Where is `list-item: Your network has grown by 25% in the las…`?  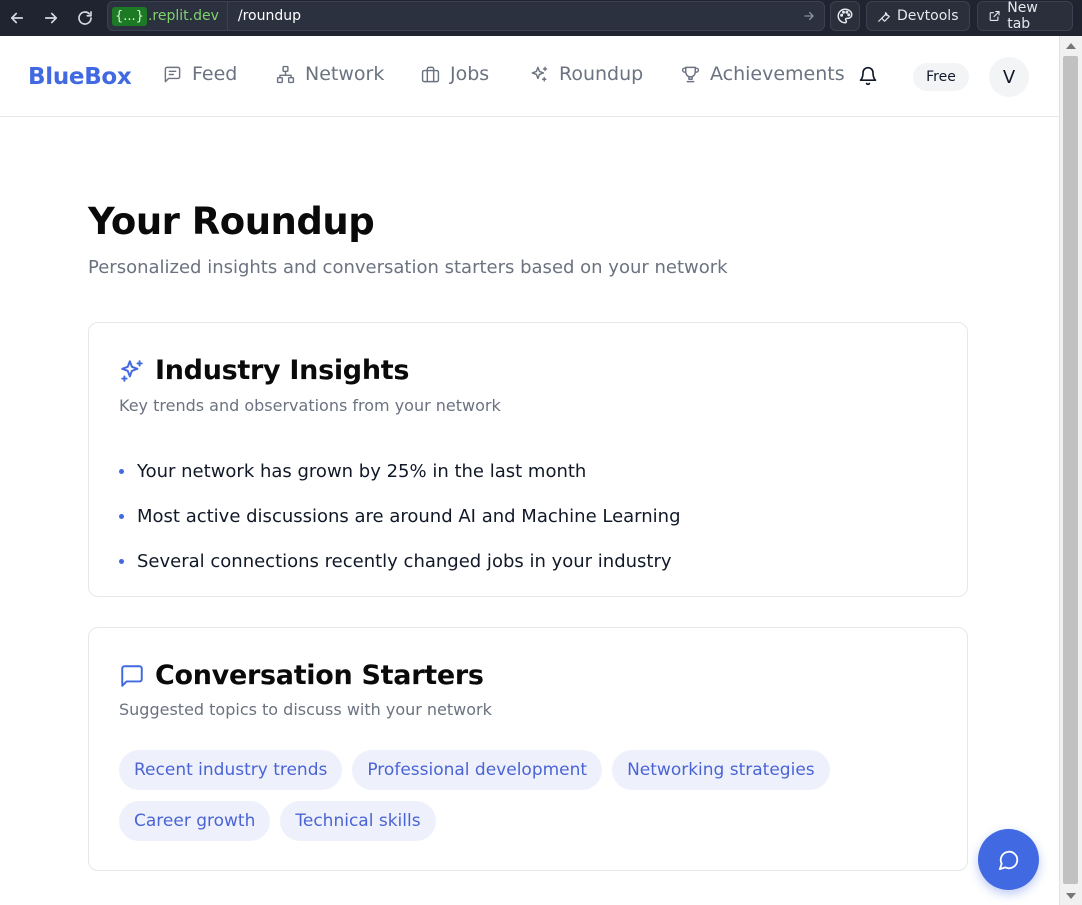 list-item: Your network has grown by 25% in the las… is located at coordinates (400, 471).